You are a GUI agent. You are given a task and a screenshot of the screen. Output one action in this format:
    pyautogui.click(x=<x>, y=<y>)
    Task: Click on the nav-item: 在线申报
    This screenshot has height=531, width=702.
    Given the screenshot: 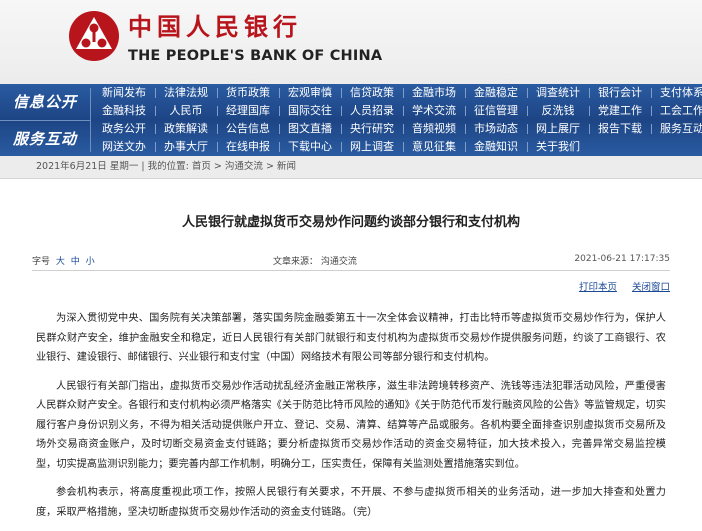 What is the action you would take?
    pyautogui.click(x=248, y=147)
    